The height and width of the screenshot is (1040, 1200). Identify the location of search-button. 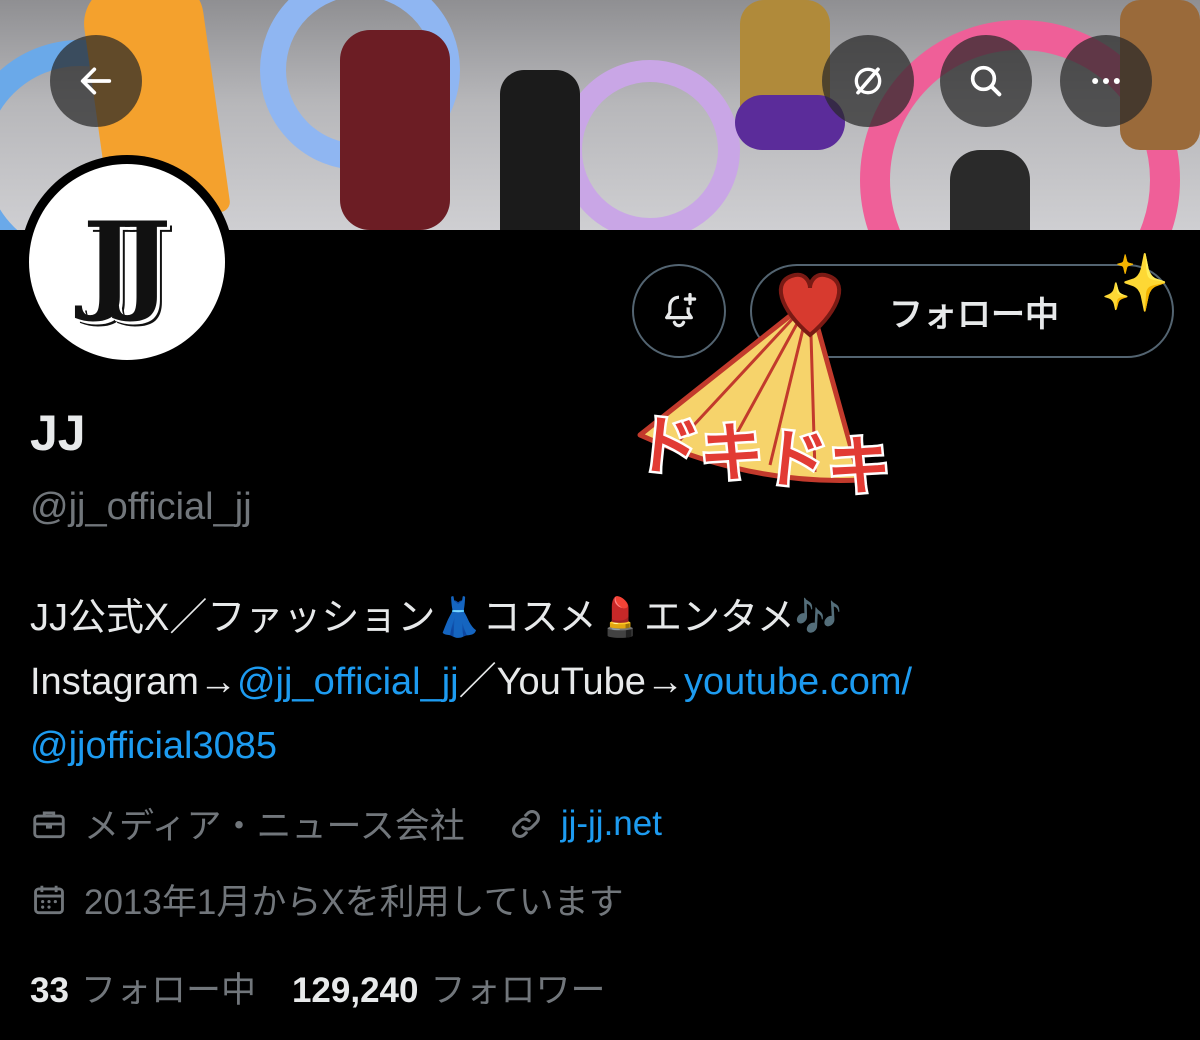
(986, 81).